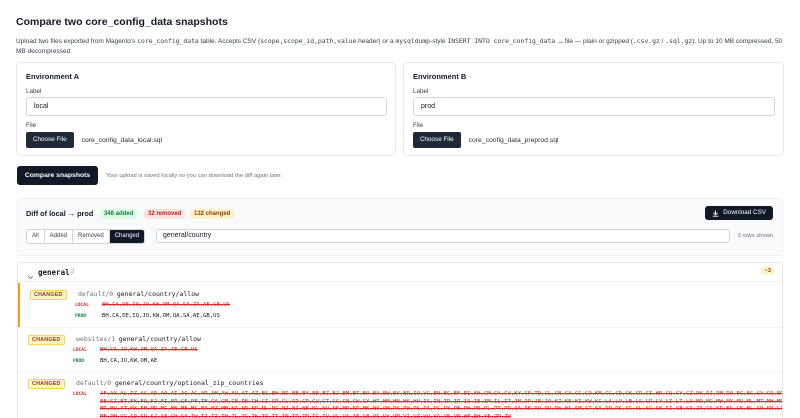 The height and width of the screenshot is (418, 800). What do you see at coordinates (165, 214) in the screenshot?
I see `removed-count-badge: 32 removed` at bounding box center [165, 214].